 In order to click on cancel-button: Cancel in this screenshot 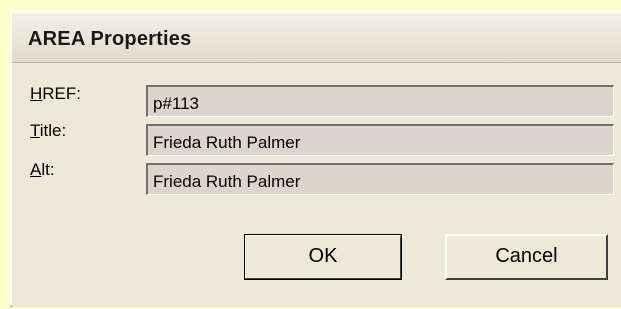, I will do `click(526, 257)`.